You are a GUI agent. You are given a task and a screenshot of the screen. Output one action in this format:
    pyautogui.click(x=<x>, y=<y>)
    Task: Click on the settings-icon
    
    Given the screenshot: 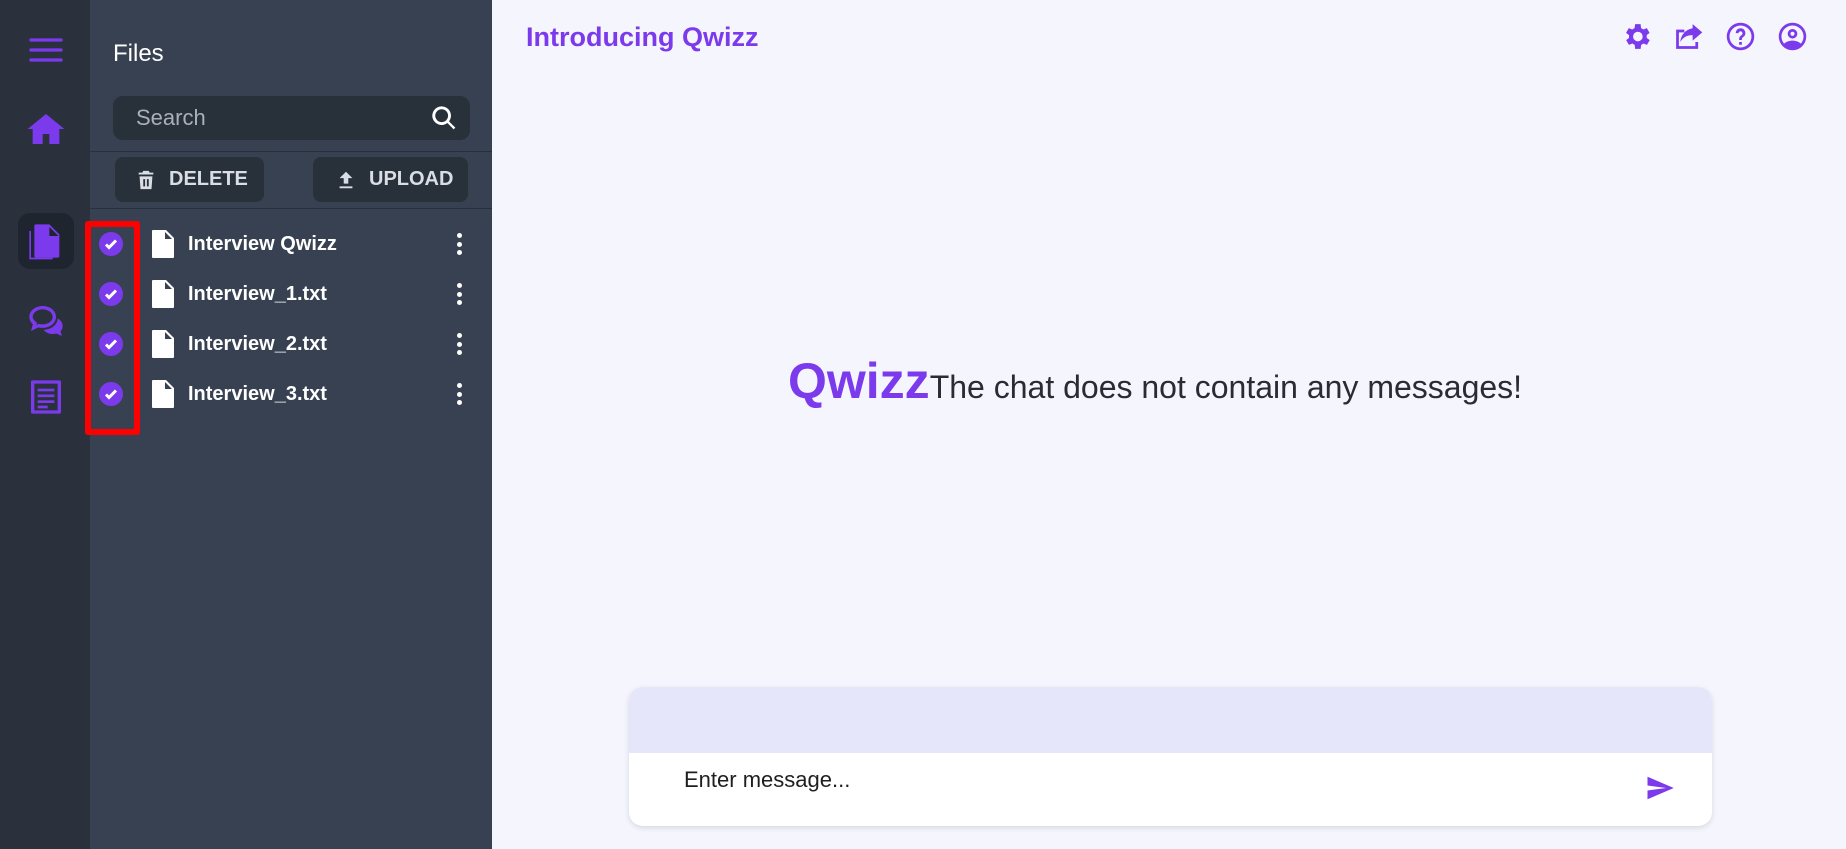 What is the action you would take?
    pyautogui.click(x=1638, y=36)
    